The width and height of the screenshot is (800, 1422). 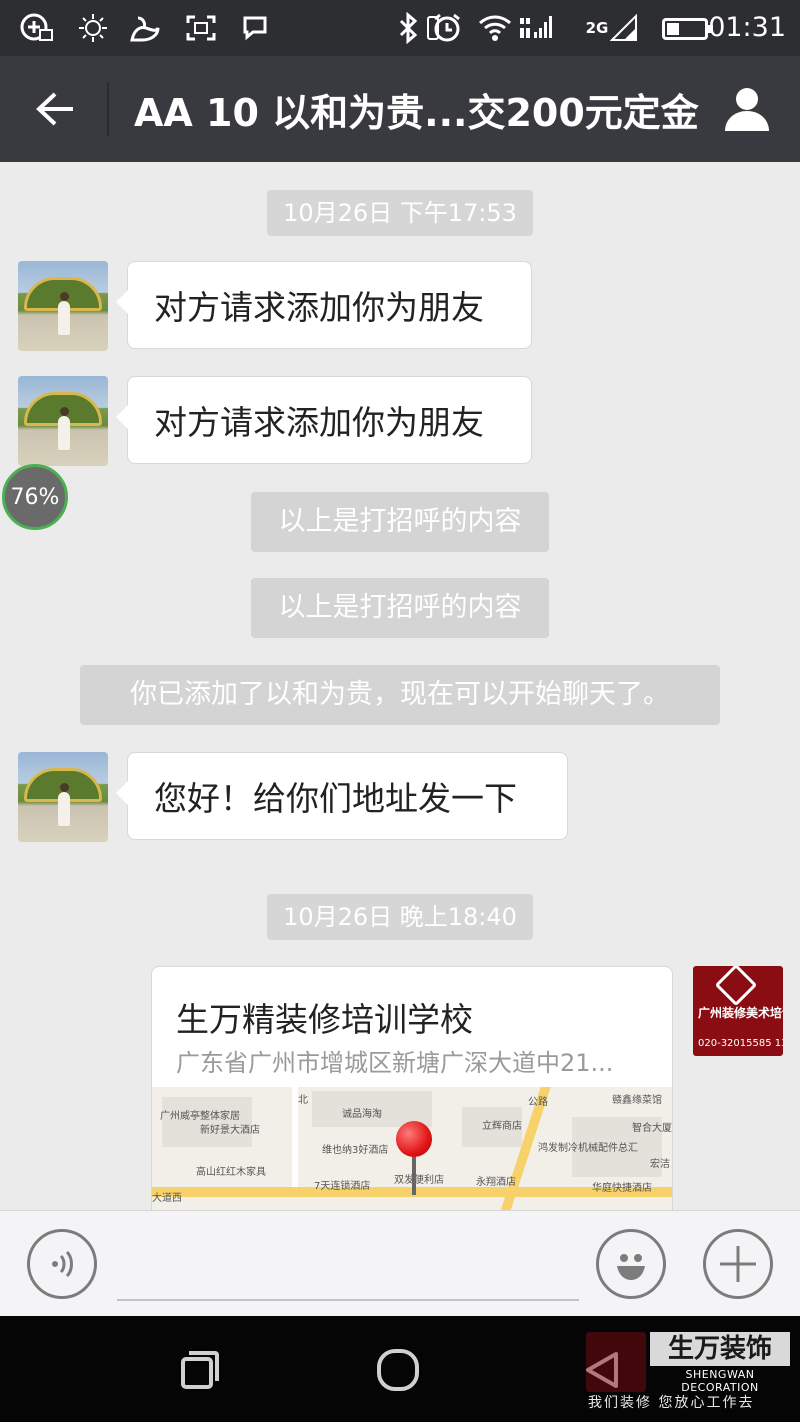 I want to click on map-label: 宏洁, so click(x=660, y=1164).